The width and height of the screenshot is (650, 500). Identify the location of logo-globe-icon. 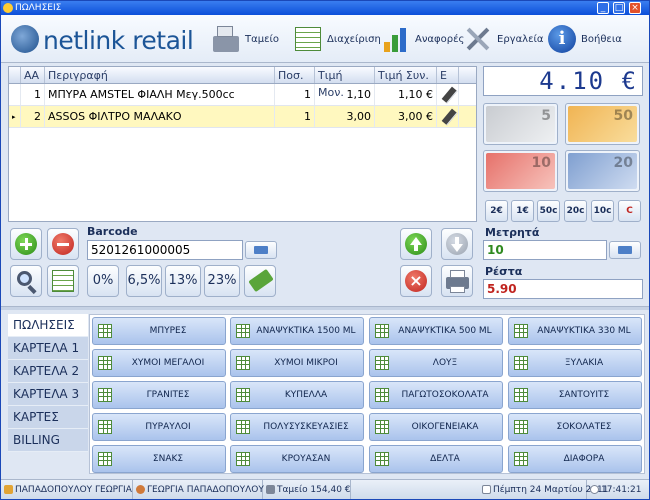
(25, 39).